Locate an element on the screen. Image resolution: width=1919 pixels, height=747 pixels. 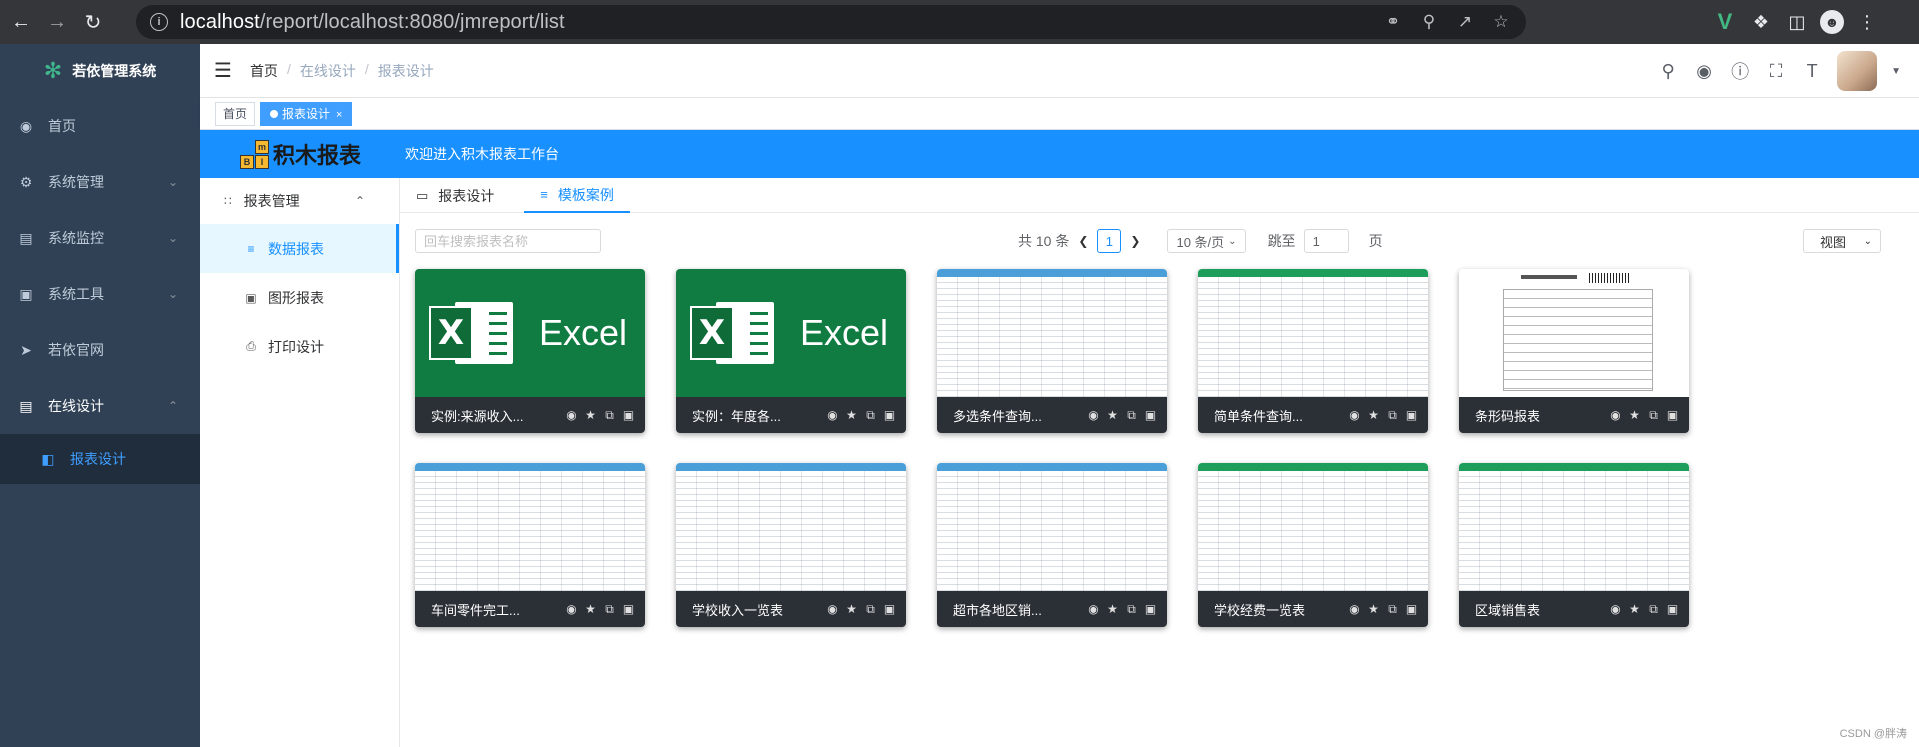
nav-print-design: ⎙ 打印设计 is located at coordinates (299, 346).